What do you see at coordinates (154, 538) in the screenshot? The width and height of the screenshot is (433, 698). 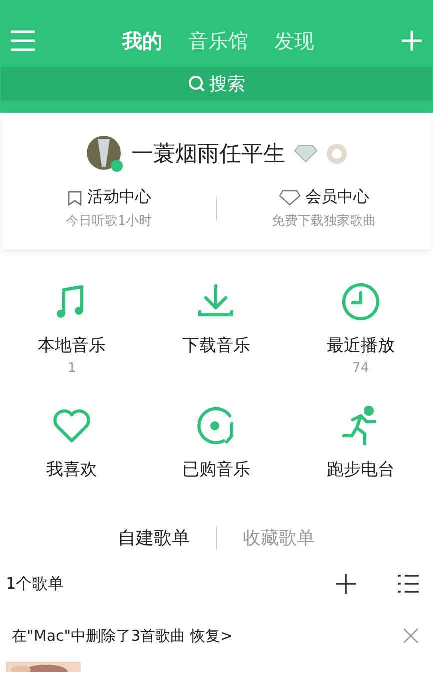 I see `playlist-tab: 自建歌单` at bounding box center [154, 538].